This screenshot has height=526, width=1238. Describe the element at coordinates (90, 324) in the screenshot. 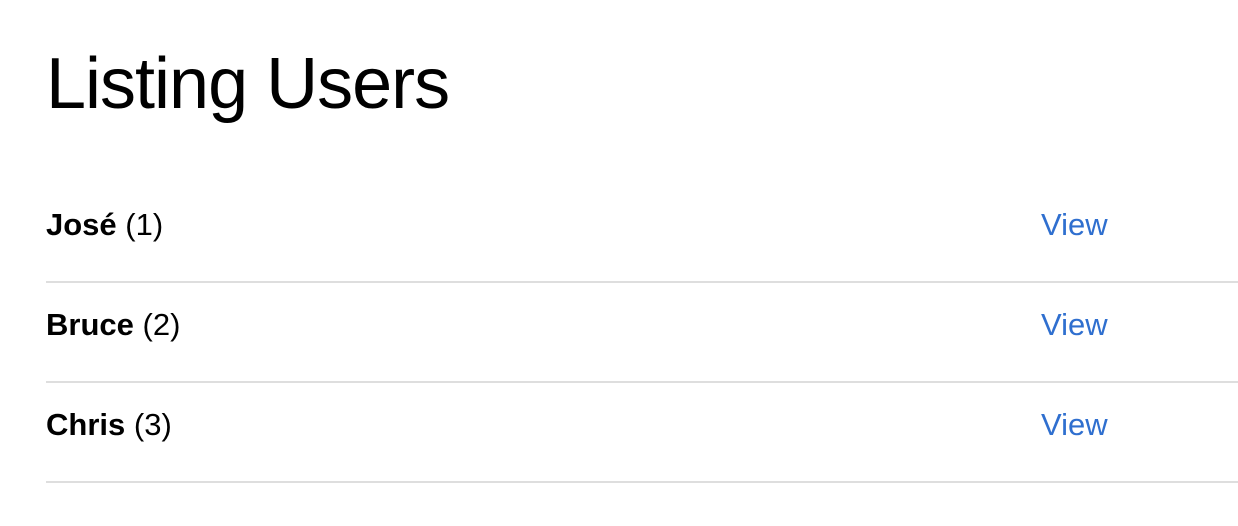

I see `user-name: Bruce` at that location.